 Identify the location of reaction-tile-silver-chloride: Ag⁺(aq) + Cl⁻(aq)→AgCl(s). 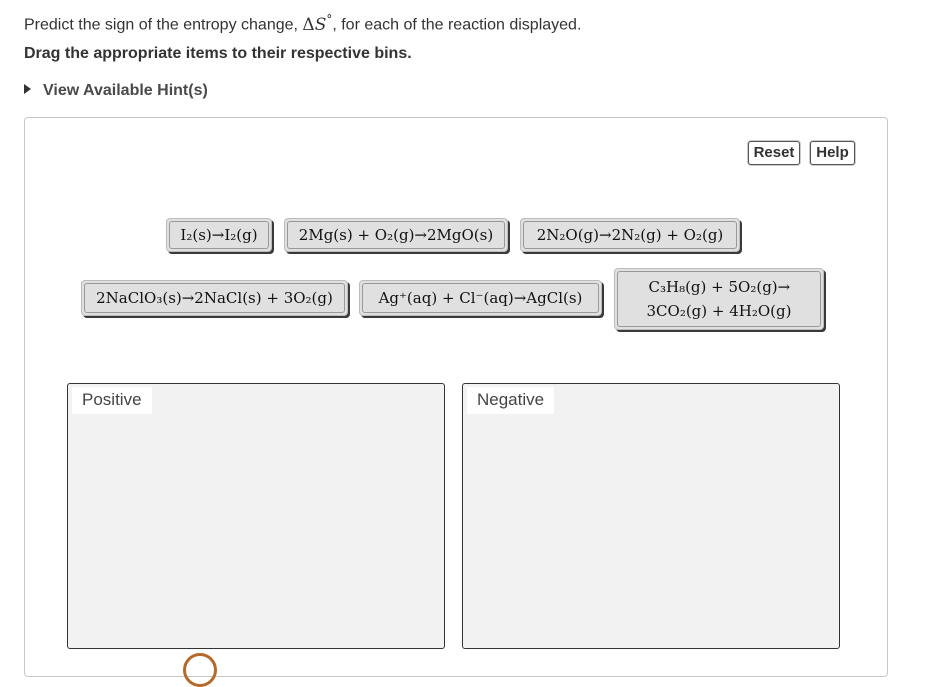
(480, 298).